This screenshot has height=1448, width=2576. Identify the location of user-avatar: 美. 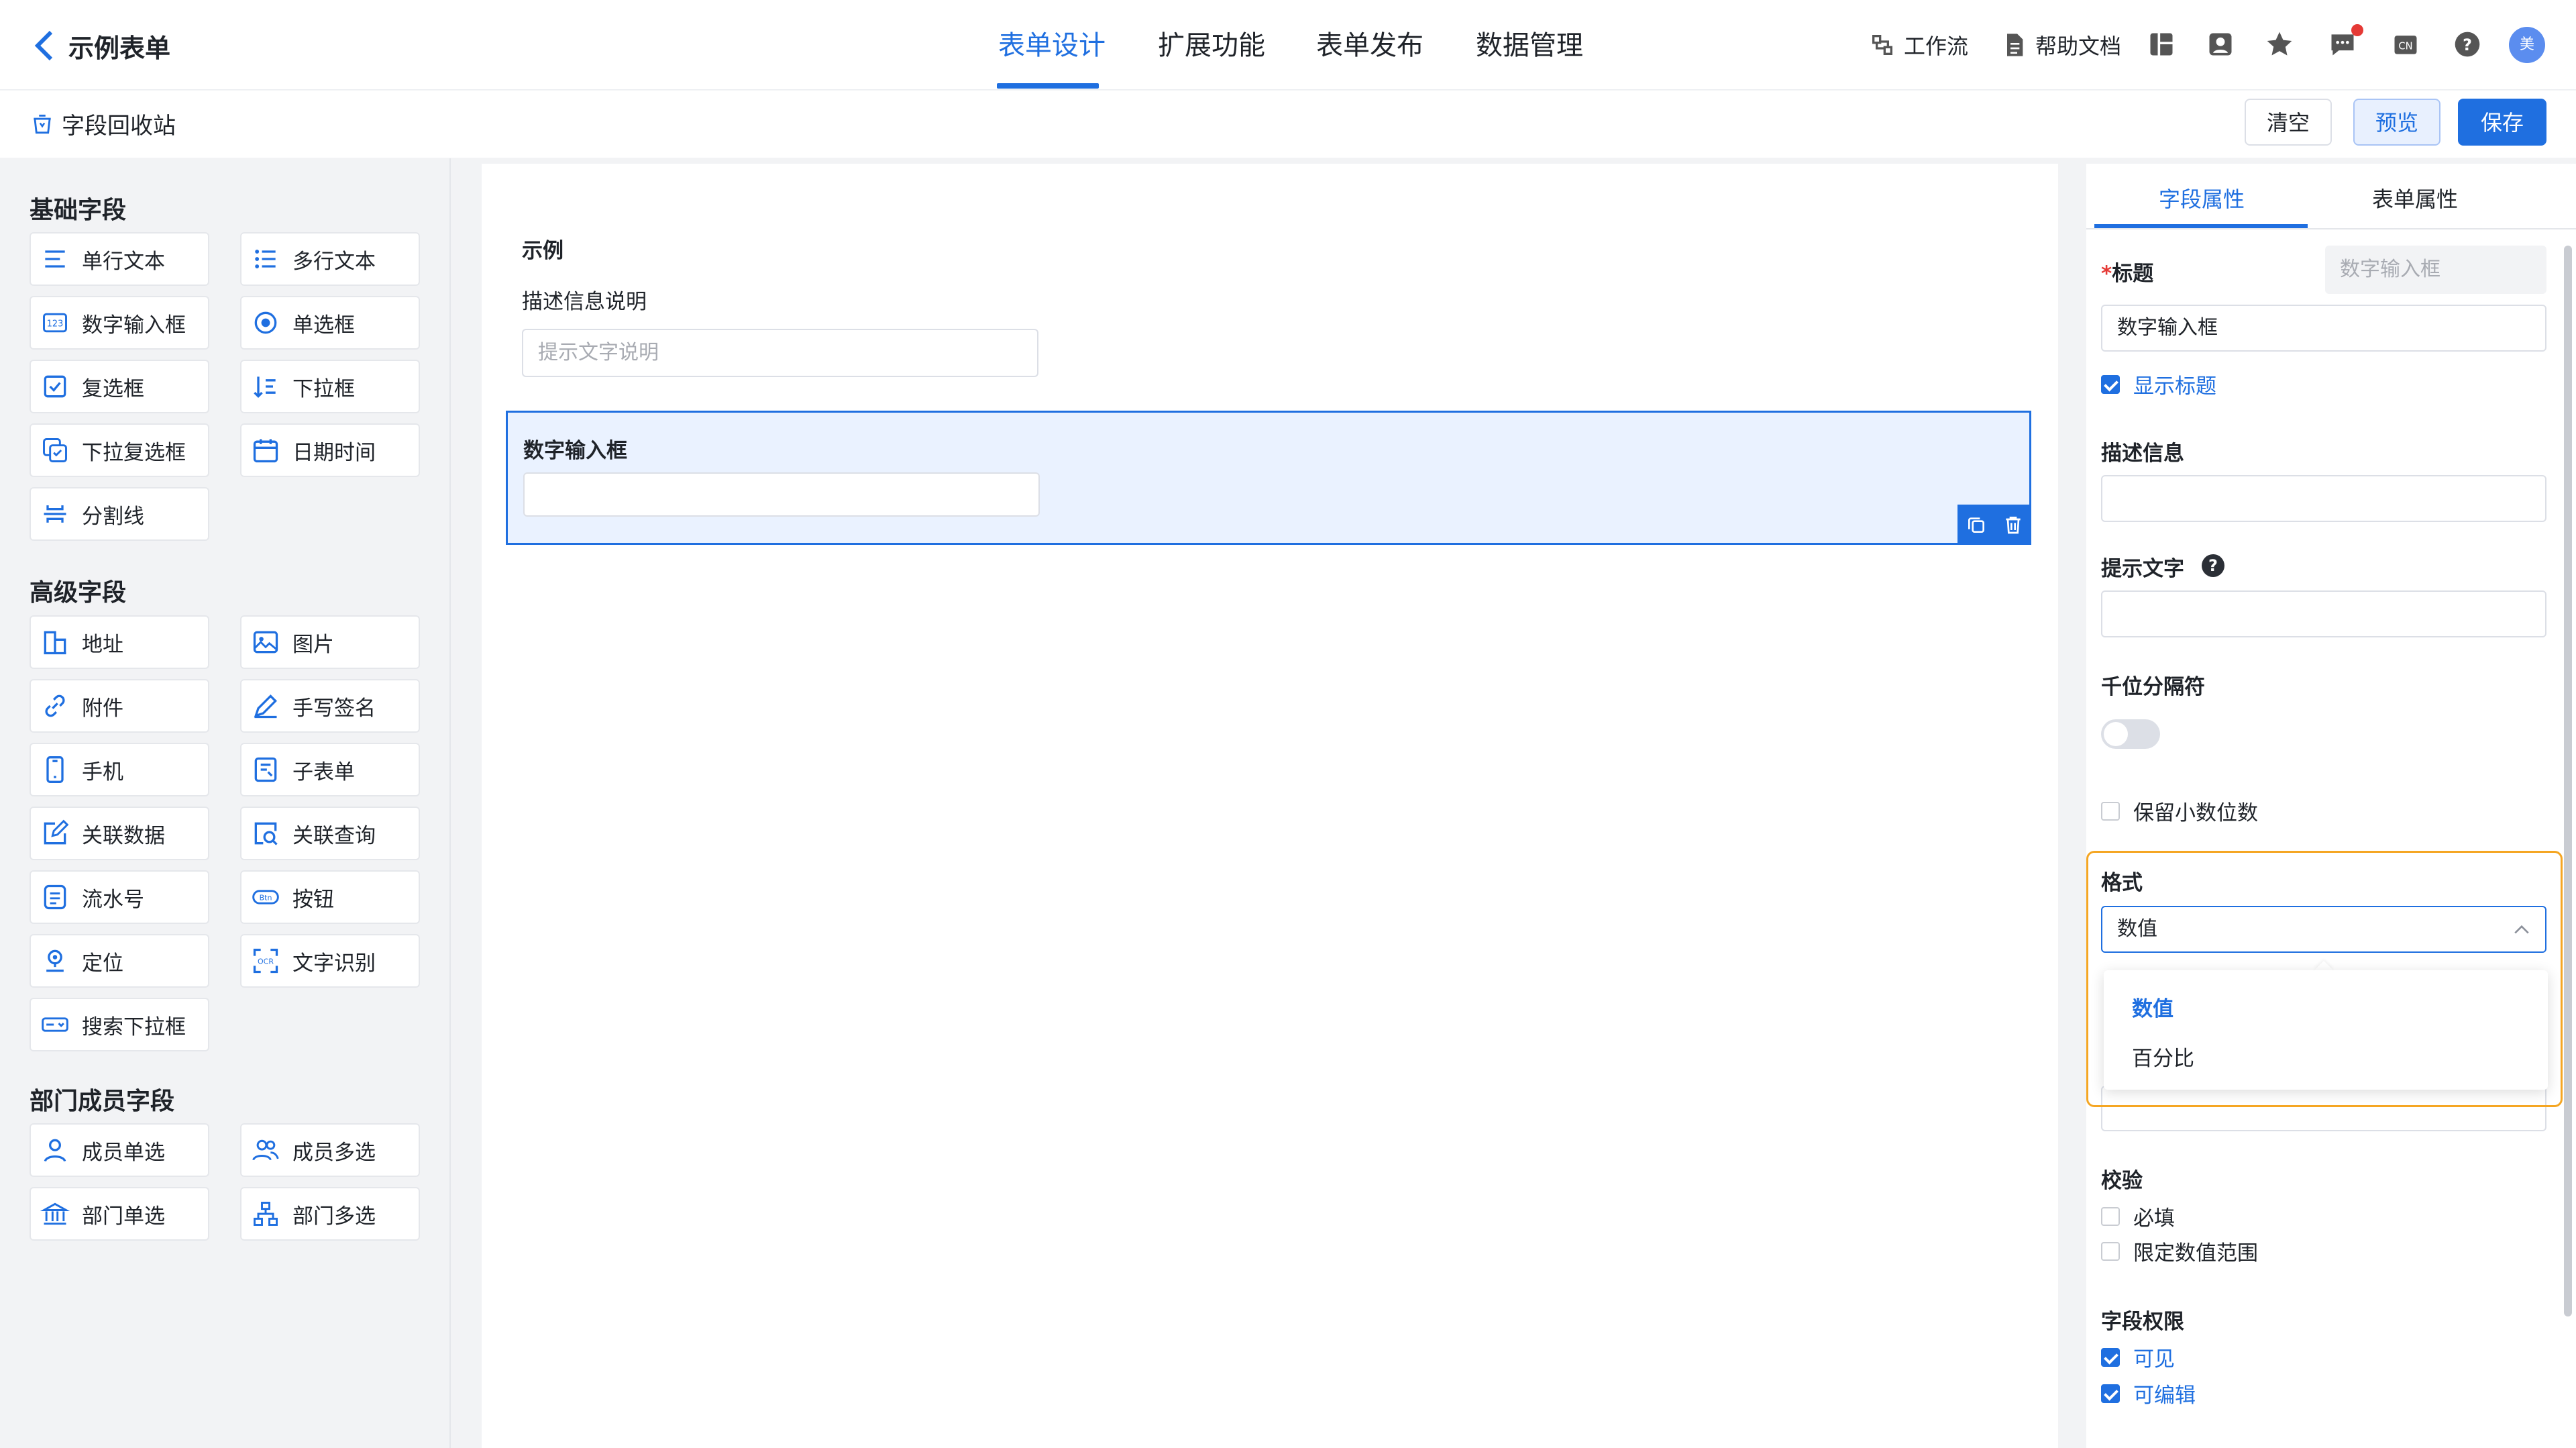
(2527, 45).